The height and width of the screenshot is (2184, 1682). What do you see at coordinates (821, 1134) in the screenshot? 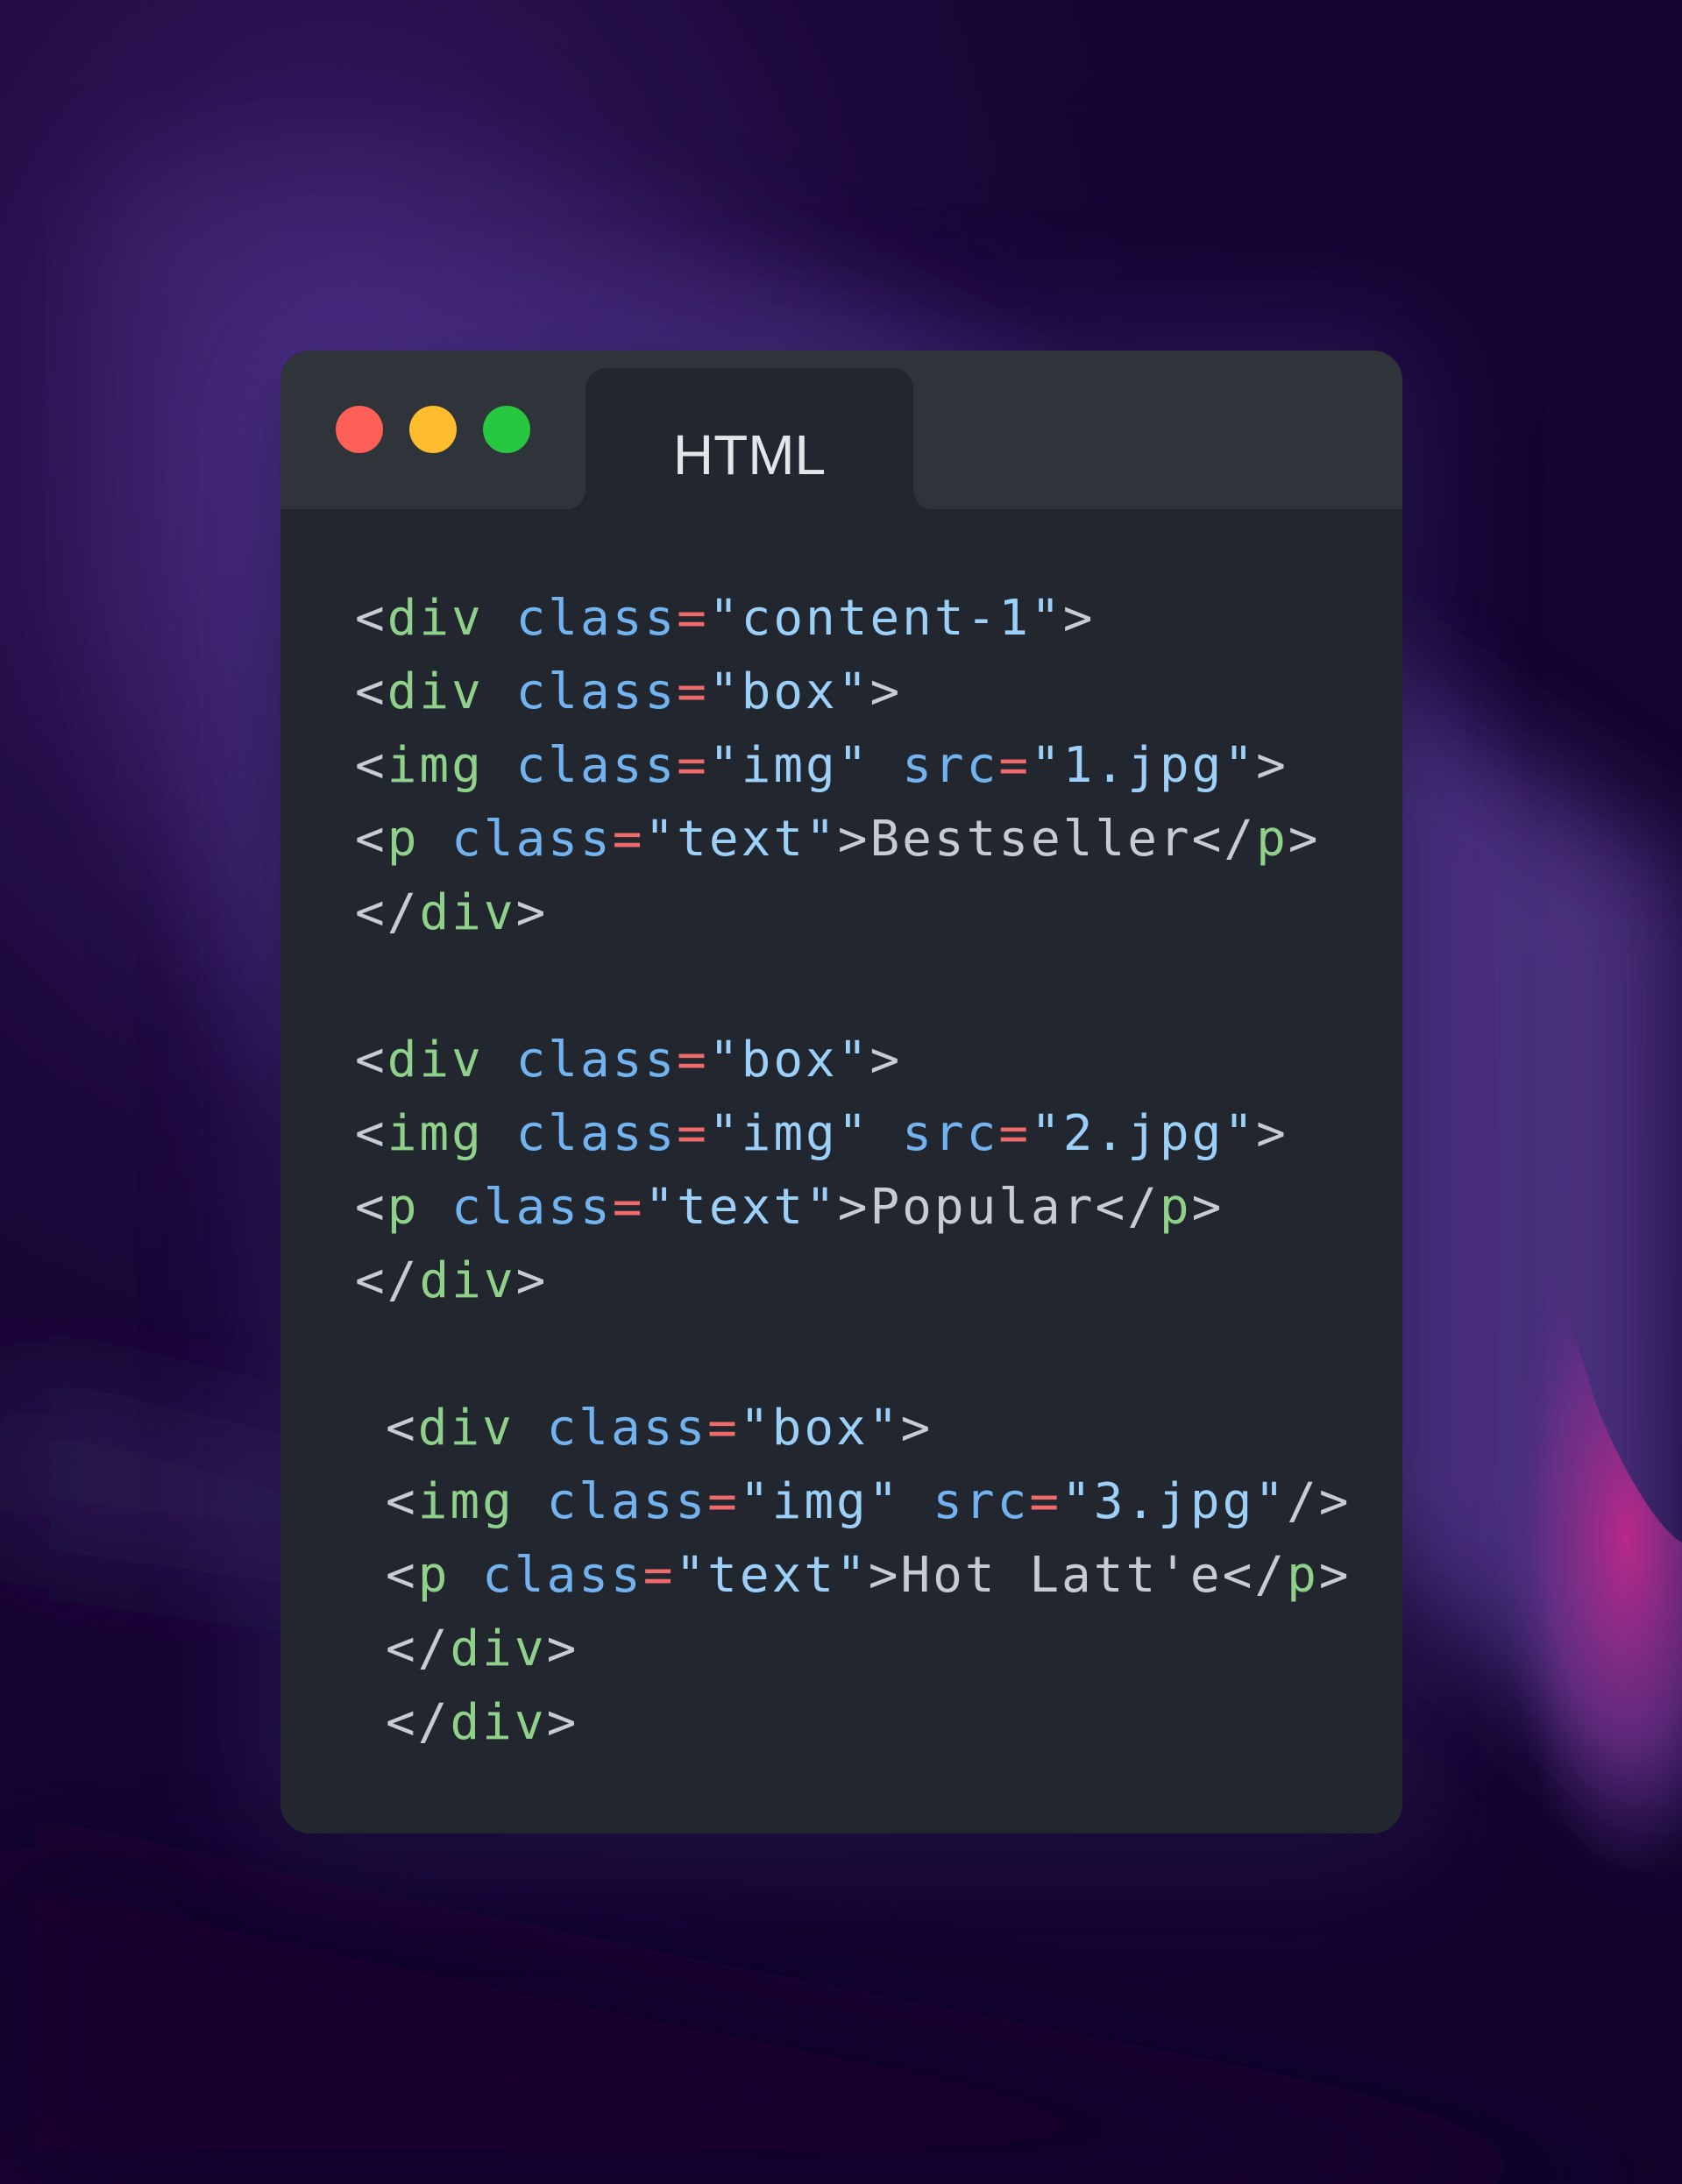
I see `code-line: <img class="img" src="2.jpg">` at bounding box center [821, 1134].